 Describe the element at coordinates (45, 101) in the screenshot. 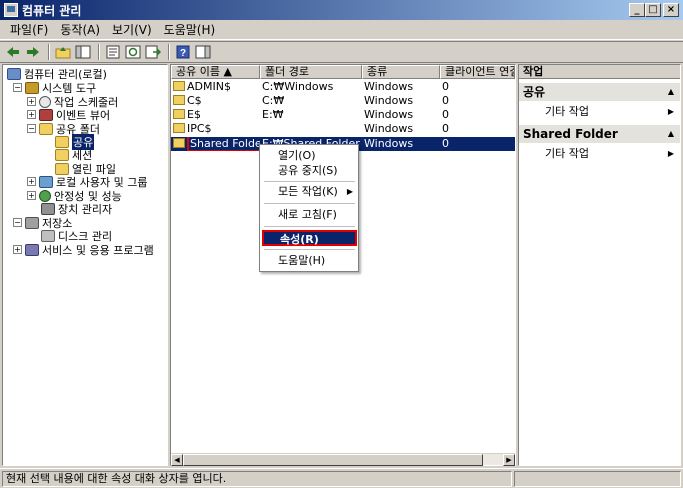

I see `clock-icon` at that location.